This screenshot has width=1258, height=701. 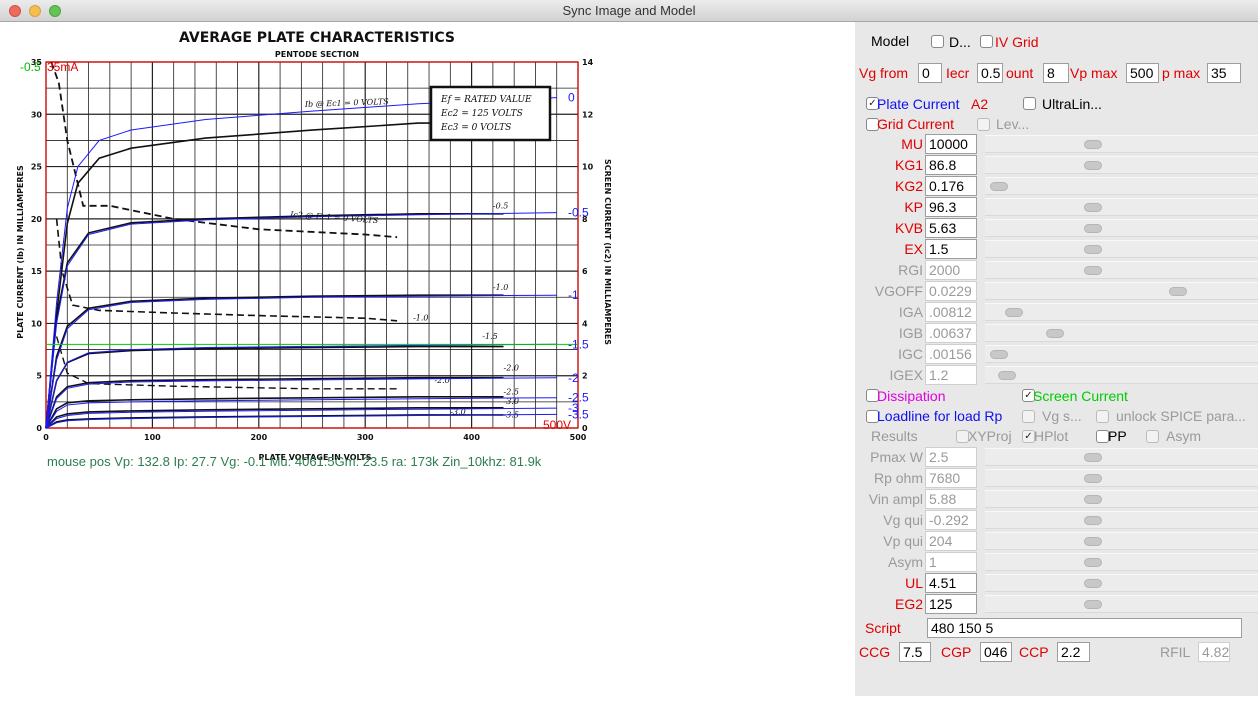 I want to click on vp-max-input: 500, so click(x=1142, y=73).